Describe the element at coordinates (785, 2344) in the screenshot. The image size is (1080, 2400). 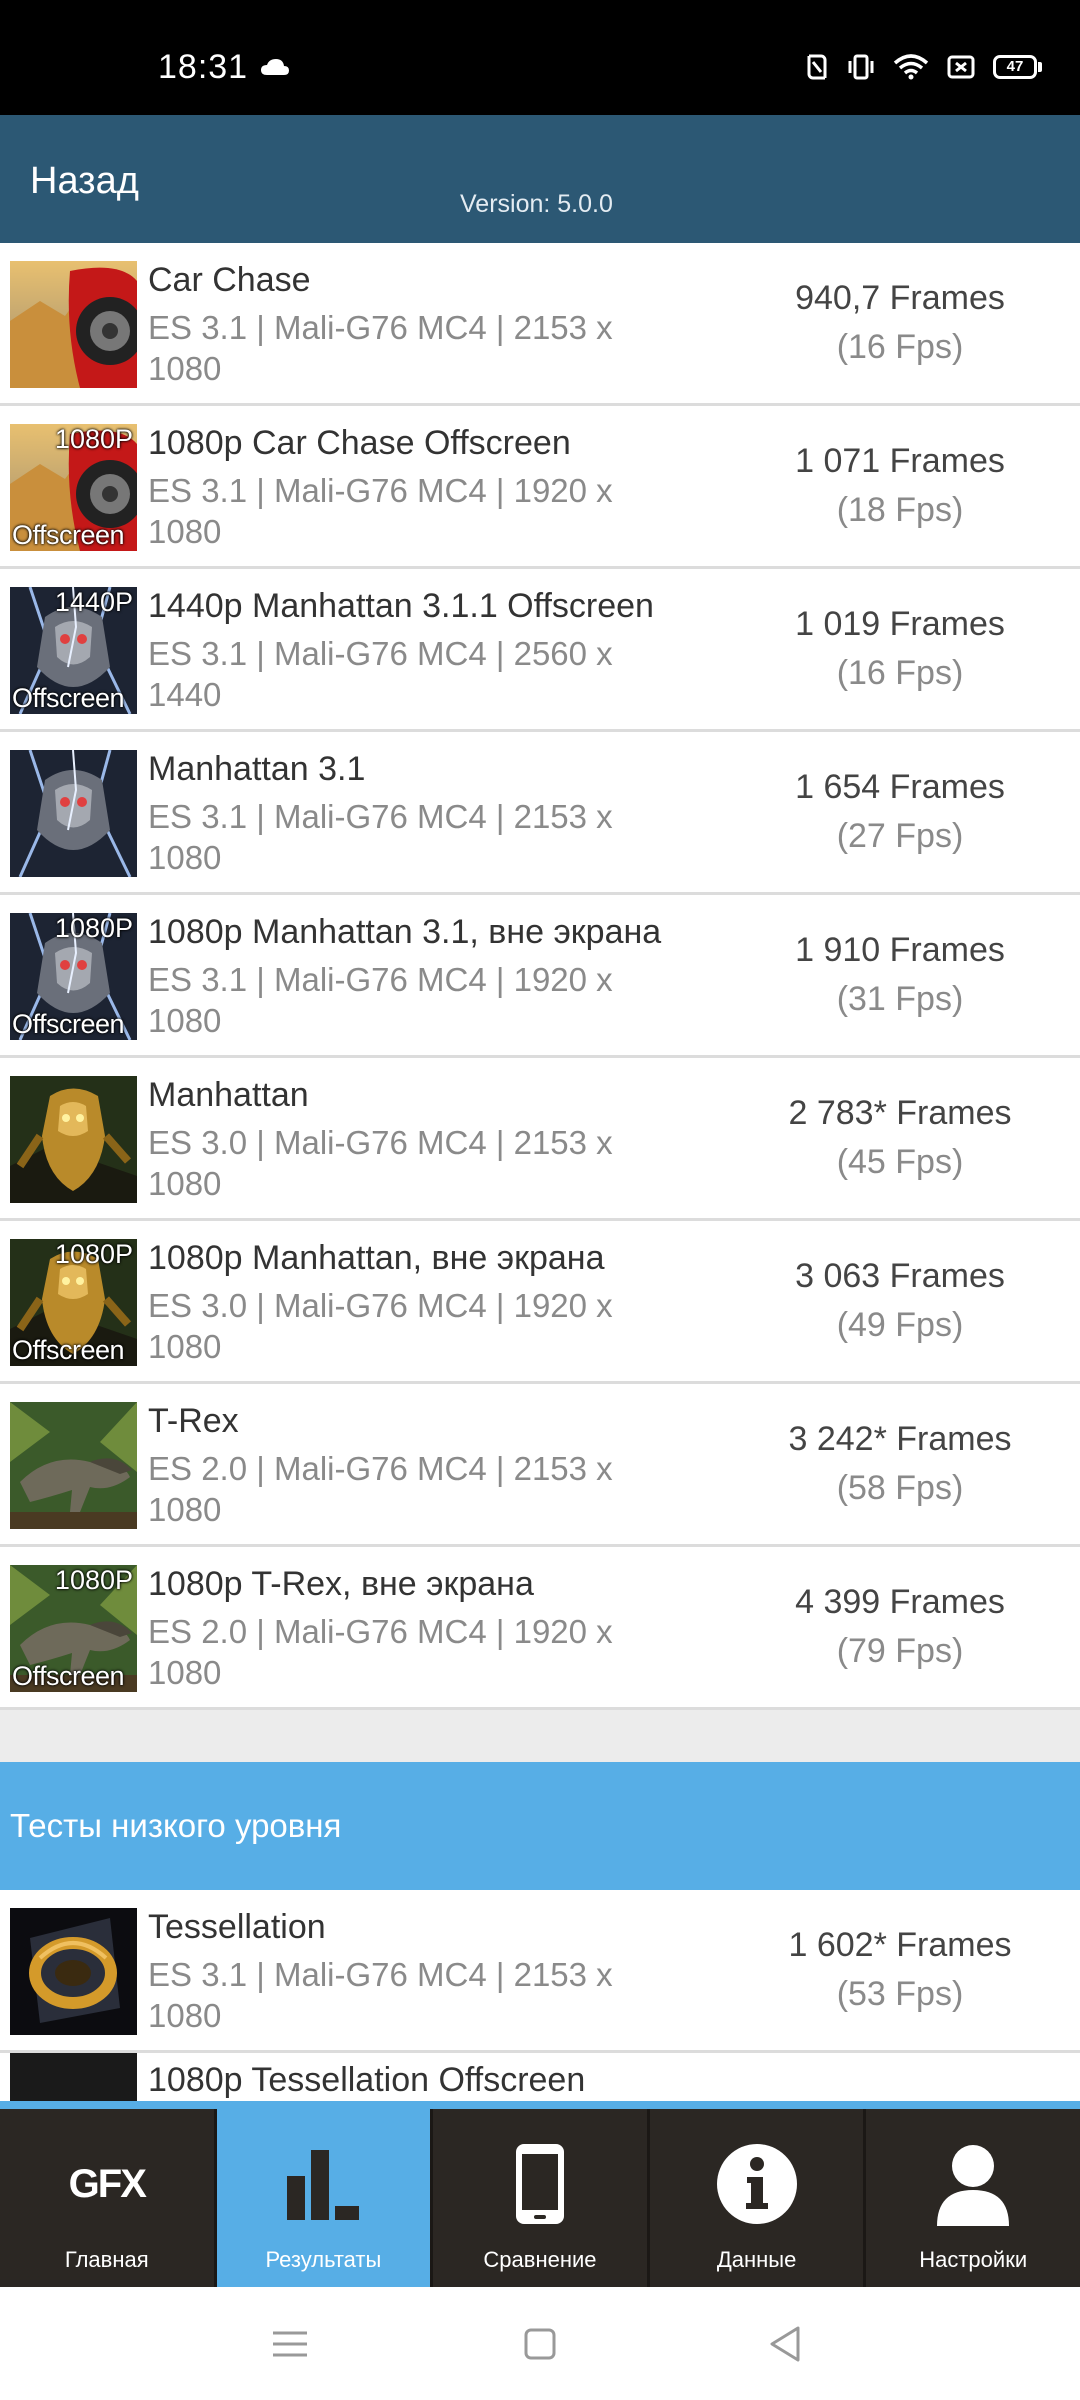
I see `back-triangle-icon` at that location.